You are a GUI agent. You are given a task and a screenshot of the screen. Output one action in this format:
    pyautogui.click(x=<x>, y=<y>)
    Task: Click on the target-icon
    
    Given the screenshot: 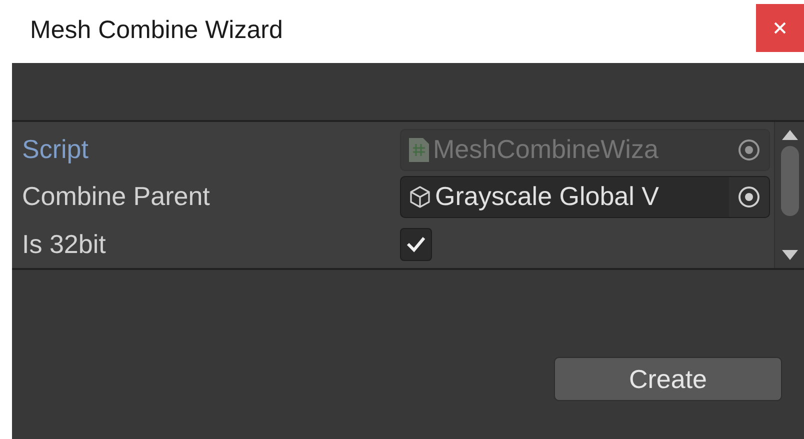 What is the action you would take?
    pyautogui.click(x=749, y=196)
    